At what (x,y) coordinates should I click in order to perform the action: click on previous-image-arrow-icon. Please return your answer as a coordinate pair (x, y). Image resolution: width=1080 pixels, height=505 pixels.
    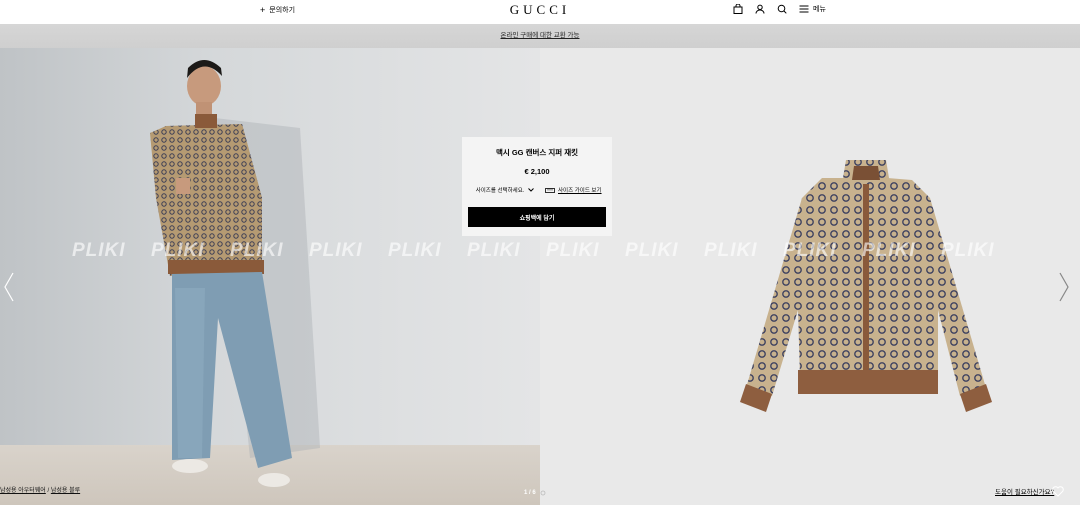
    Looking at the image, I should click on (9, 287).